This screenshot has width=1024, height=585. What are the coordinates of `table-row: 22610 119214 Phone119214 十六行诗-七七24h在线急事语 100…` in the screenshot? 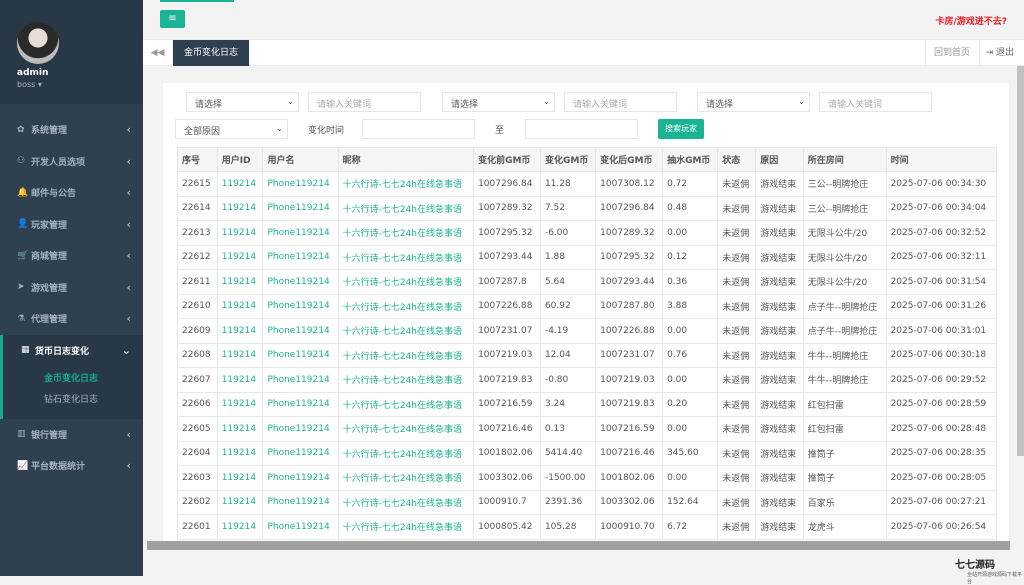 It's located at (587, 306).